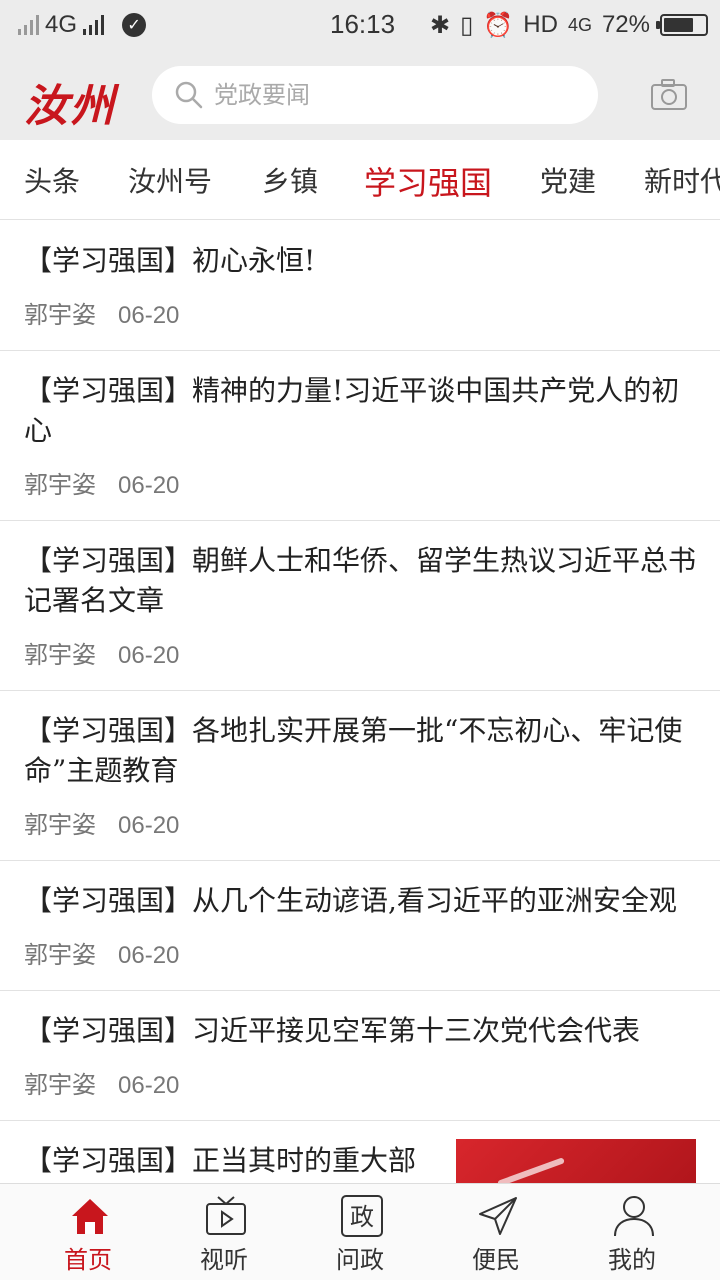  What do you see at coordinates (360, 180) in the screenshot?
I see `channel-tabs: 头条 汝州号 乡镇 学习强国 党建 新时代` at bounding box center [360, 180].